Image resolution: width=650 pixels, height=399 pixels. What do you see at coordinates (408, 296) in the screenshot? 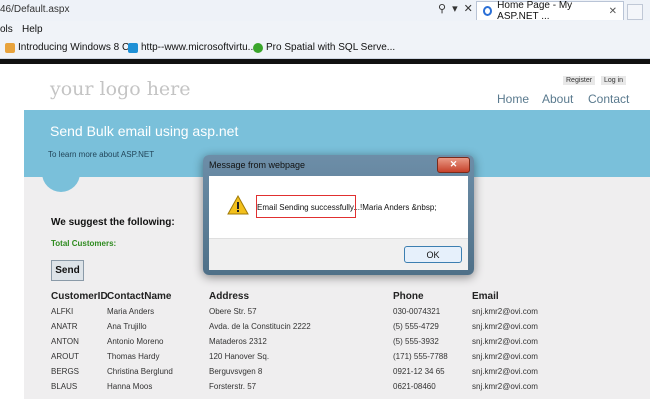
I see `header-phone: Phone` at bounding box center [408, 296].